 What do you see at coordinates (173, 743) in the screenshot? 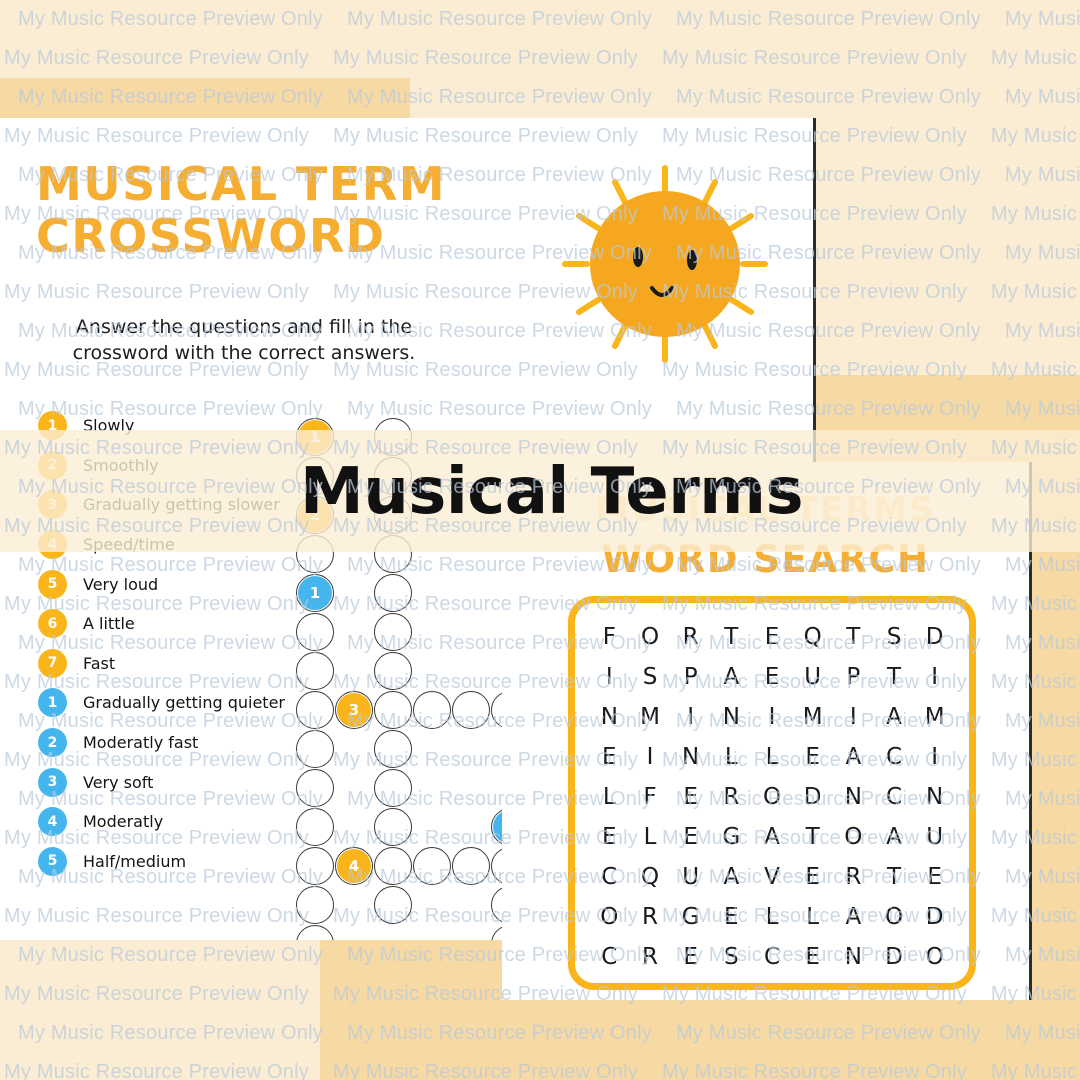
I see `clue-row-down-2: 2 Moderatly fast` at bounding box center [173, 743].